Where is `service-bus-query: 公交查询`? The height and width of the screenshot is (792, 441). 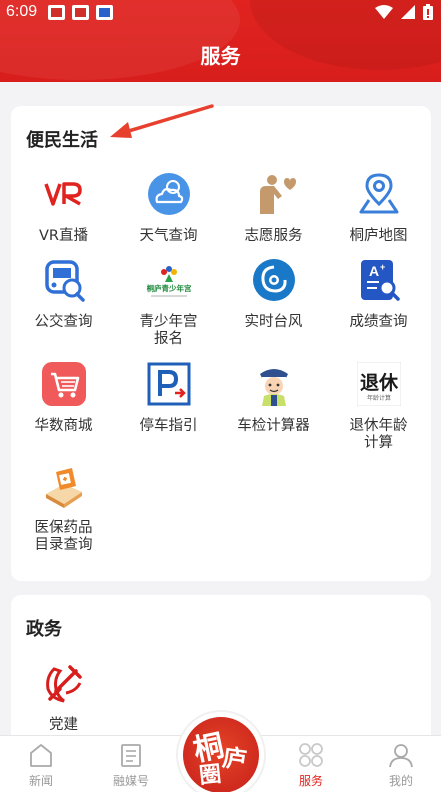 service-bus-query: 公交查询 is located at coordinates (63, 294).